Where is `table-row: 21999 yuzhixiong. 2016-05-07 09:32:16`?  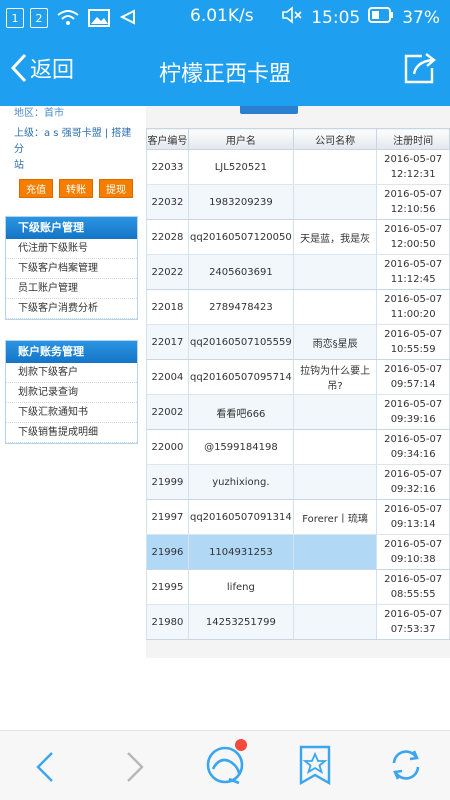 table-row: 21999 yuzhixiong. 2016-05-07 09:32:16 is located at coordinates (298, 482).